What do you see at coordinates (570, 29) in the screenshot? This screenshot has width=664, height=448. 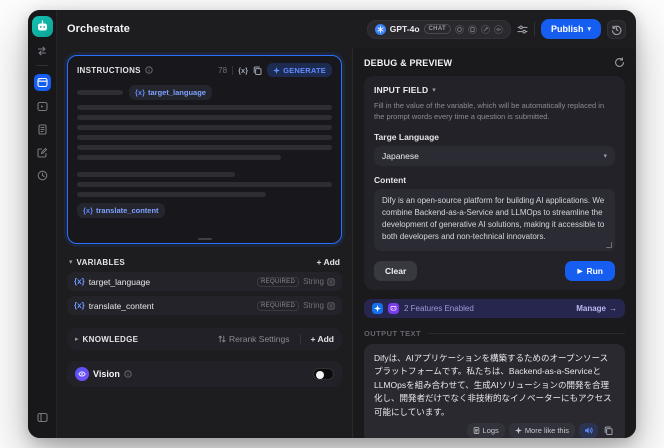 I see `publish-button: Publish ▾` at bounding box center [570, 29].